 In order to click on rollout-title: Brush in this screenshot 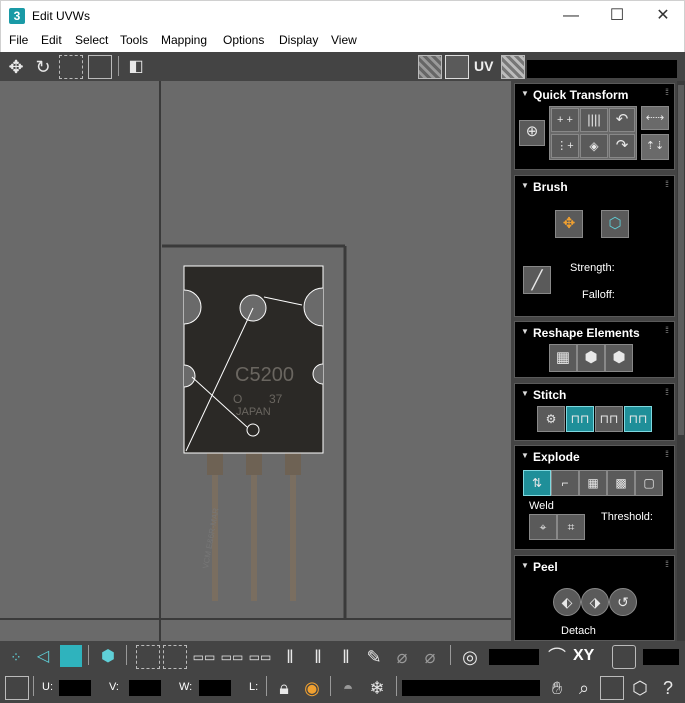, I will do `click(550, 187)`.